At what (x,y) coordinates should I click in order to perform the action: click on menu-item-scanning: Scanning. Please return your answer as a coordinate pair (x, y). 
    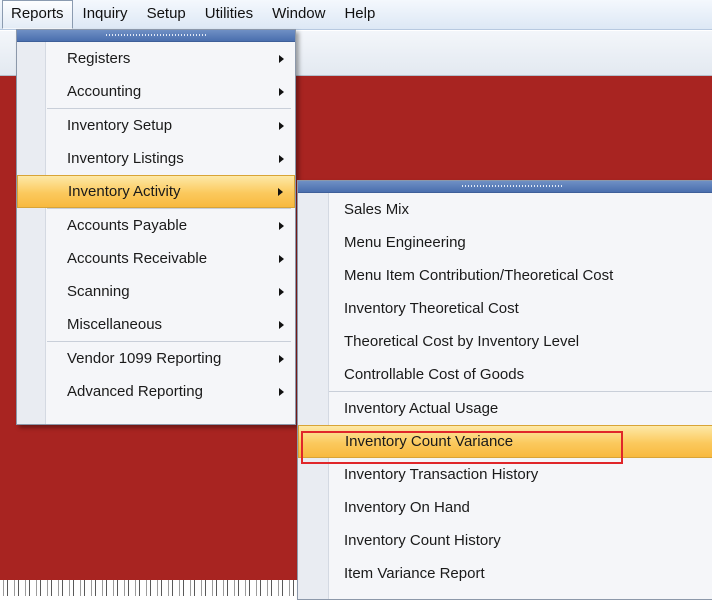
    Looking at the image, I should click on (156, 291).